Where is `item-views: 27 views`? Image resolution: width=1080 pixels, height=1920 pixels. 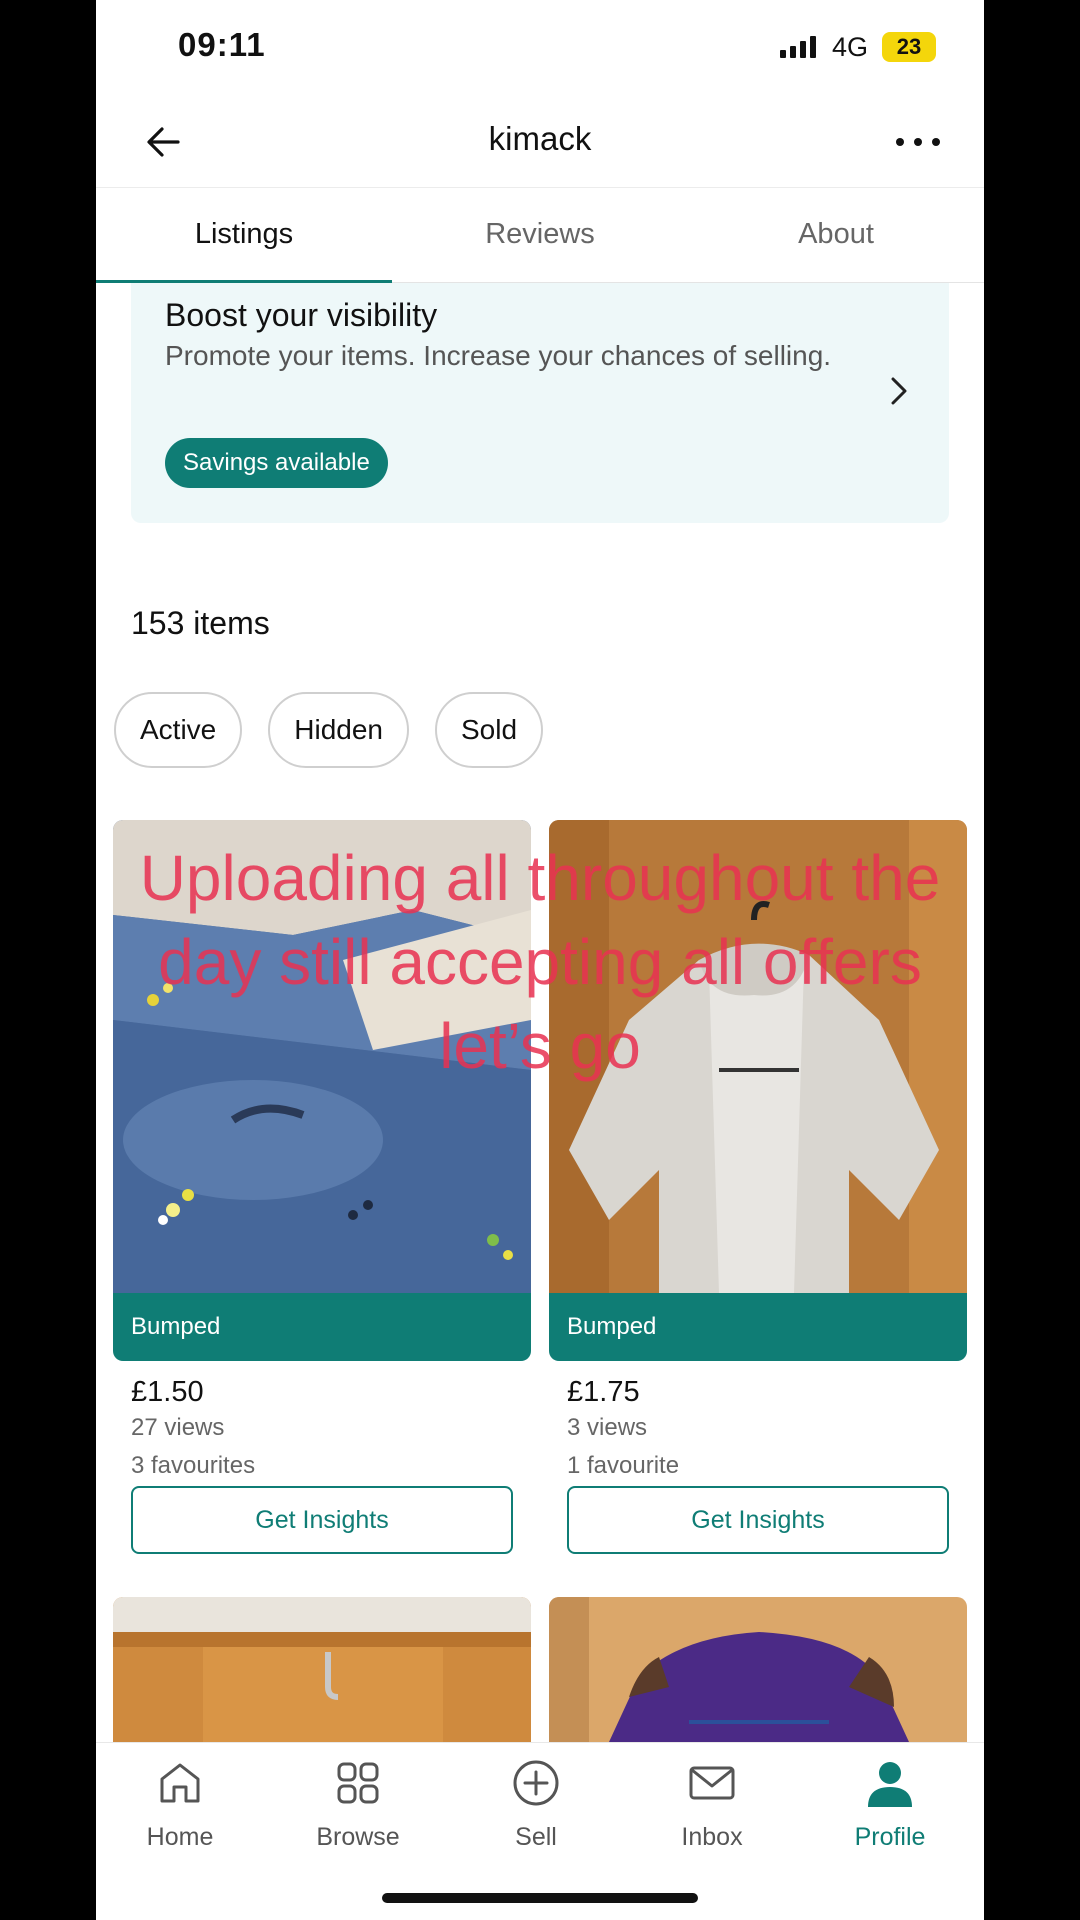
item-views: 27 views is located at coordinates (178, 1427).